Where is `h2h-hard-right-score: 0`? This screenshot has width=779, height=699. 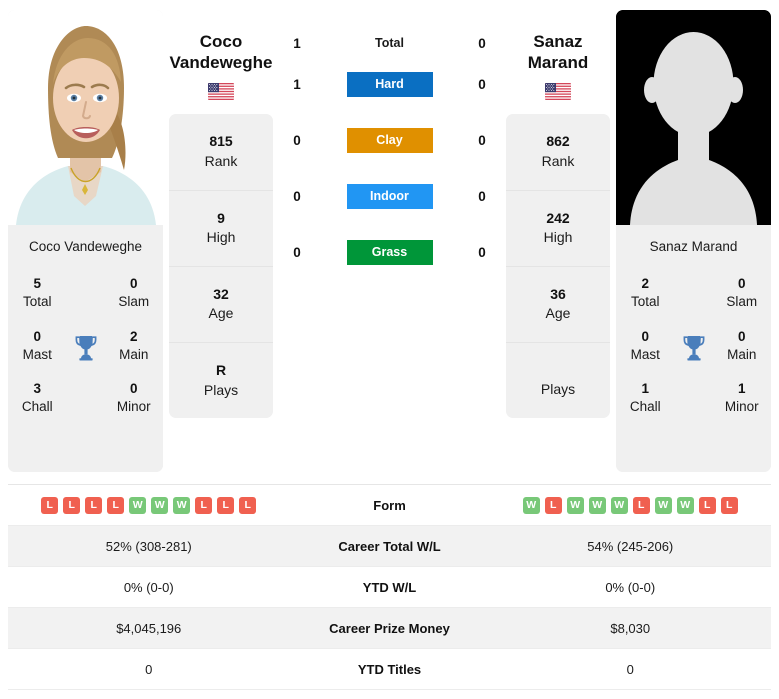
h2h-hard-right-score: 0 is located at coordinates (482, 84).